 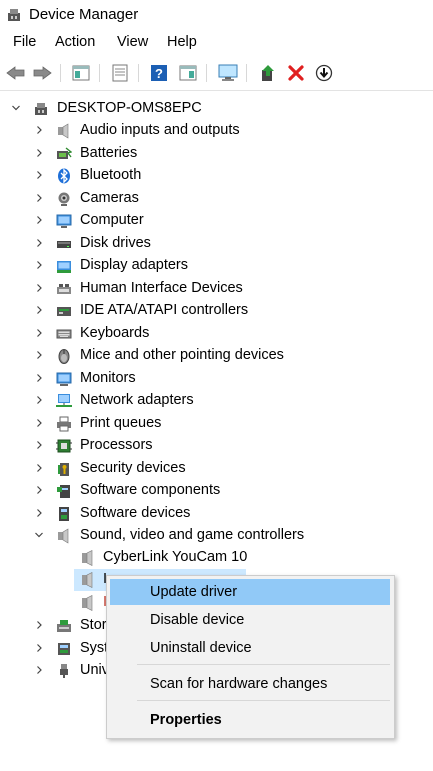 I want to click on menu-help: Help, so click(x=182, y=42).